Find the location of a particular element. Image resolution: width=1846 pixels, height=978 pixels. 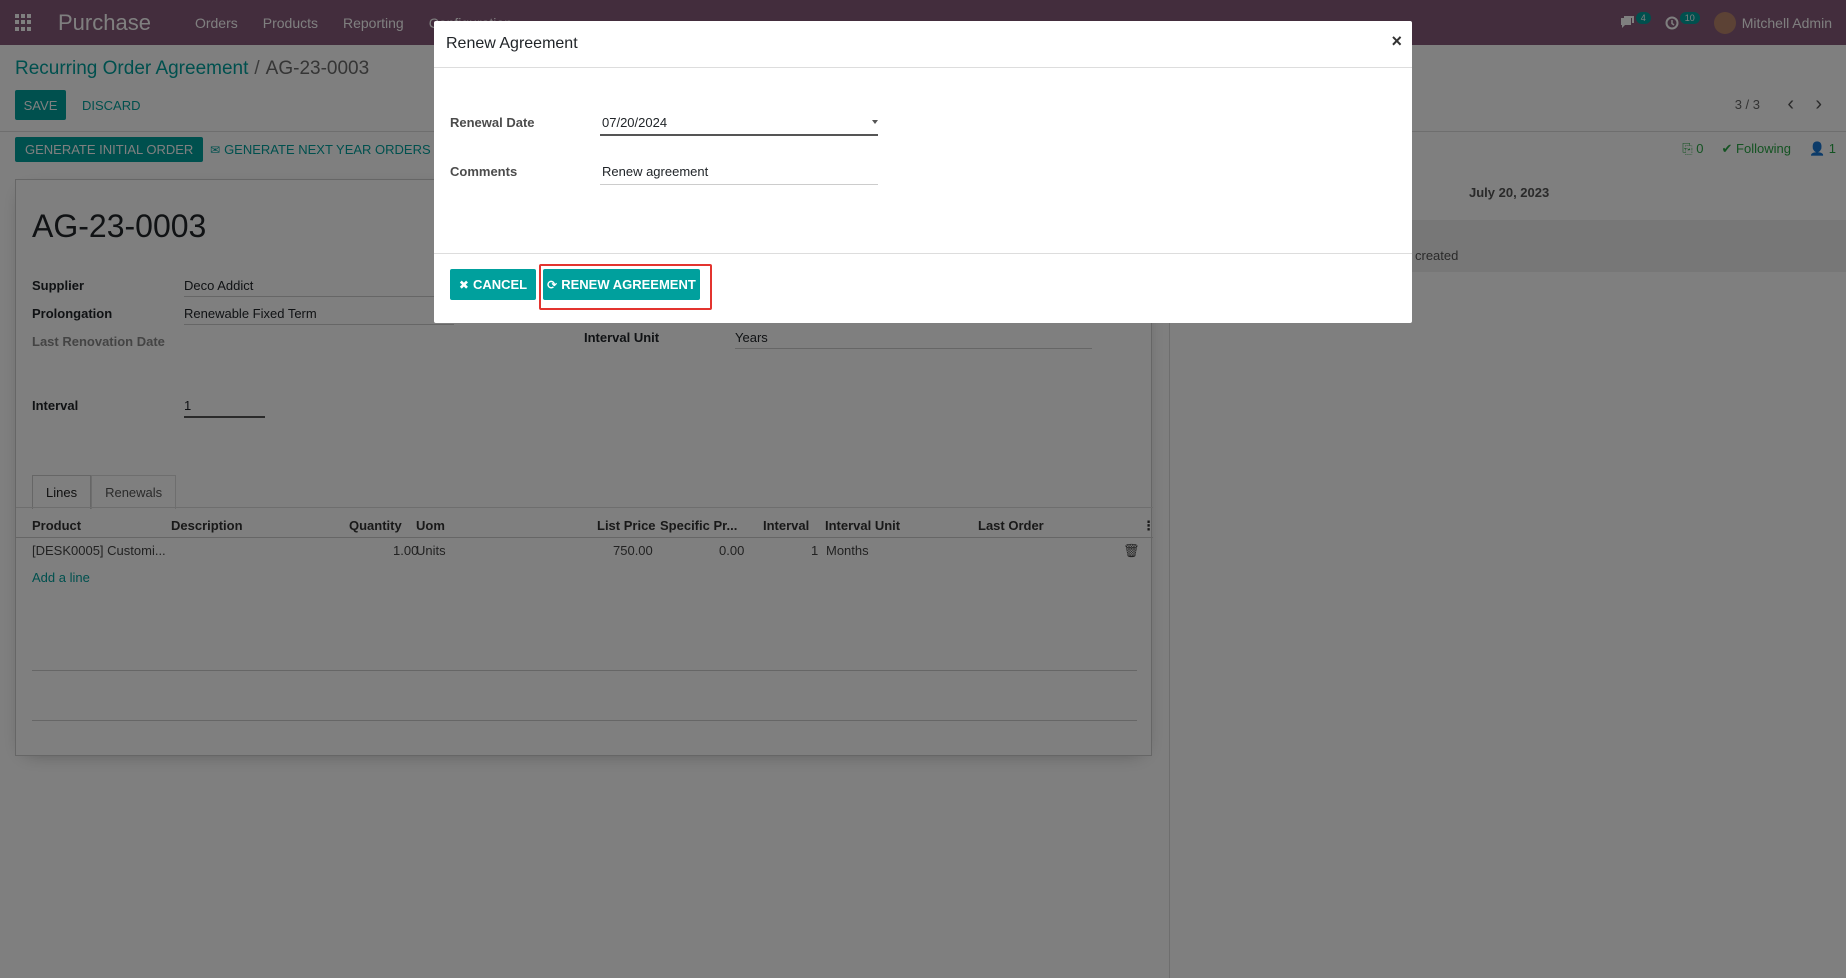

dialog-title: Renew Agreement is located at coordinates (512, 43).